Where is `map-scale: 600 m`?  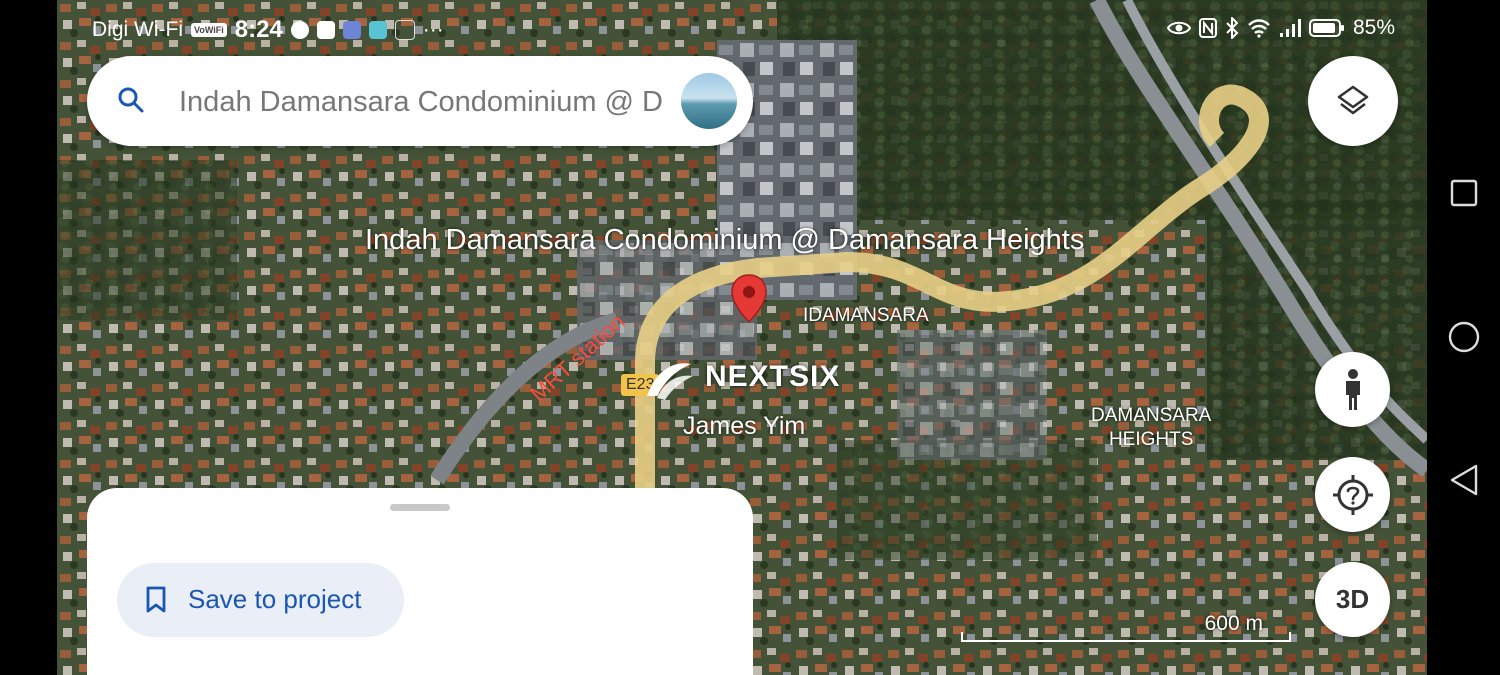 map-scale: 600 m is located at coordinates (1126, 627).